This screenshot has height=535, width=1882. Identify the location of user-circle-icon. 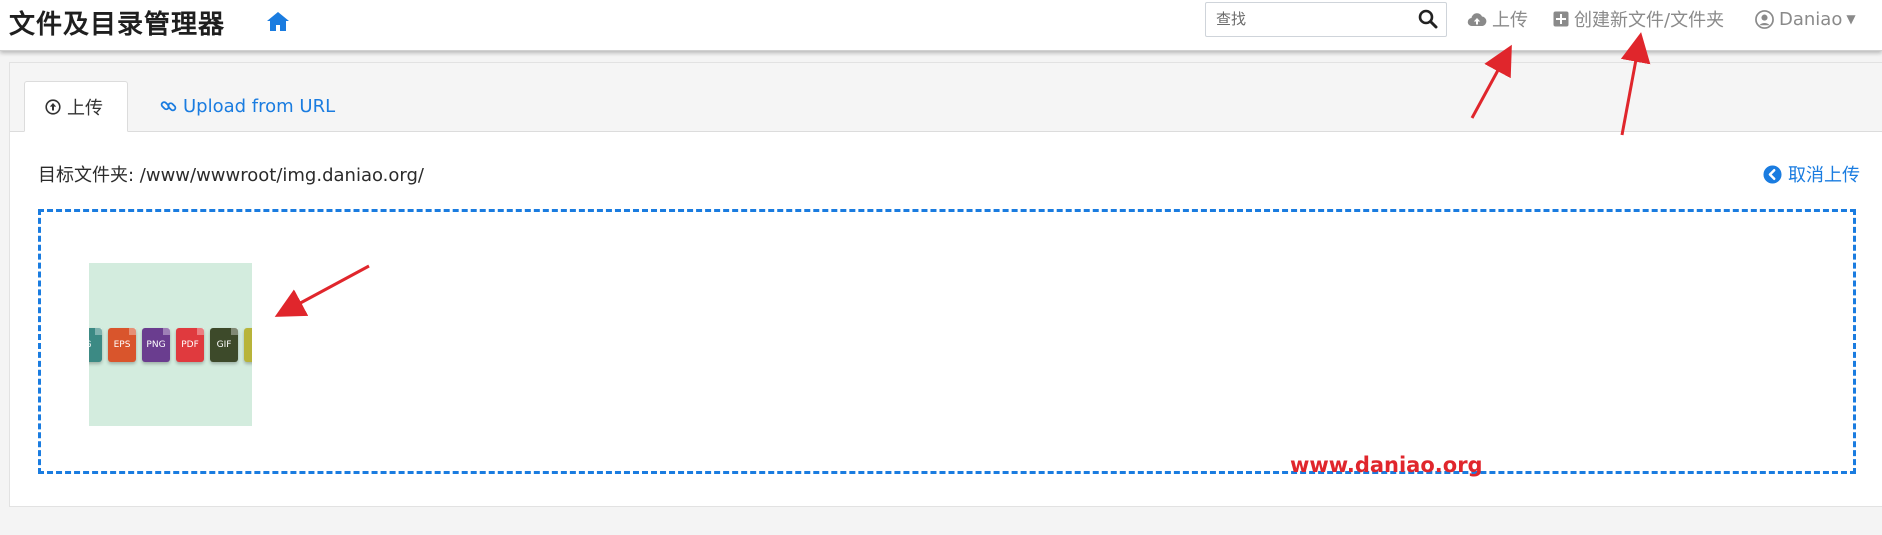
(1764, 19).